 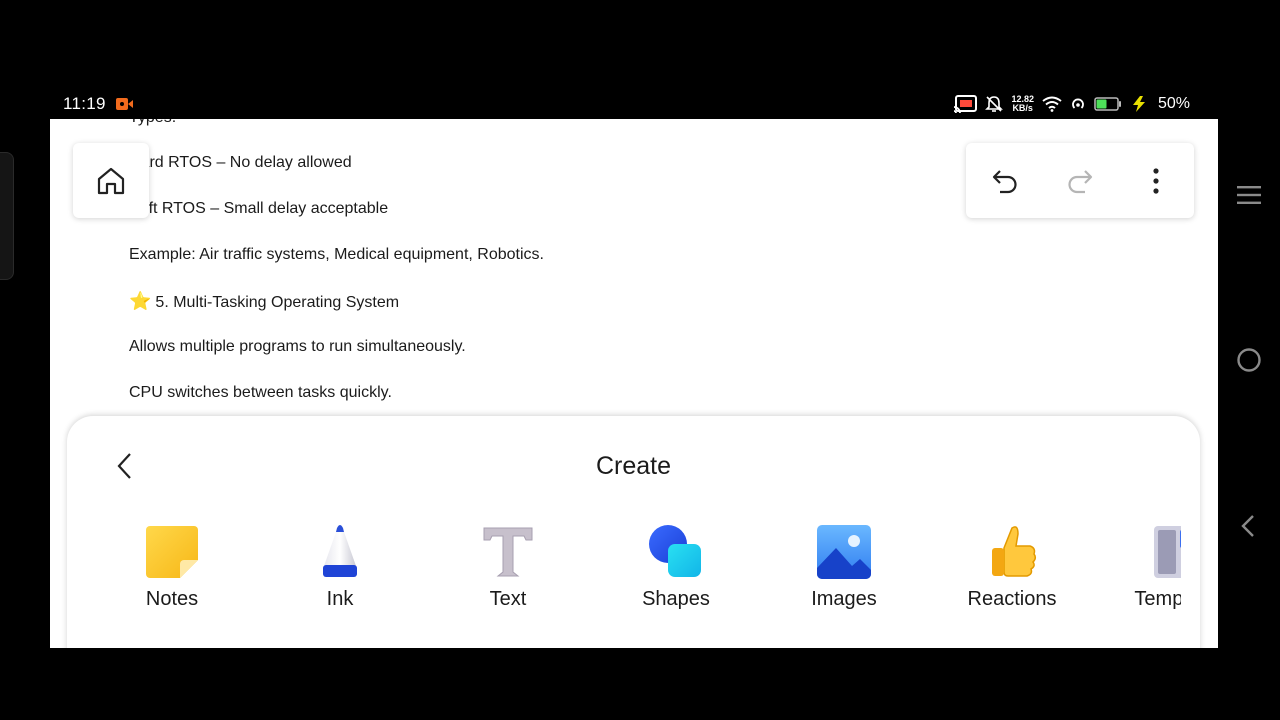 What do you see at coordinates (508, 552) in the screenshot?
I see `text-icon` at bounding box center [508, 552].